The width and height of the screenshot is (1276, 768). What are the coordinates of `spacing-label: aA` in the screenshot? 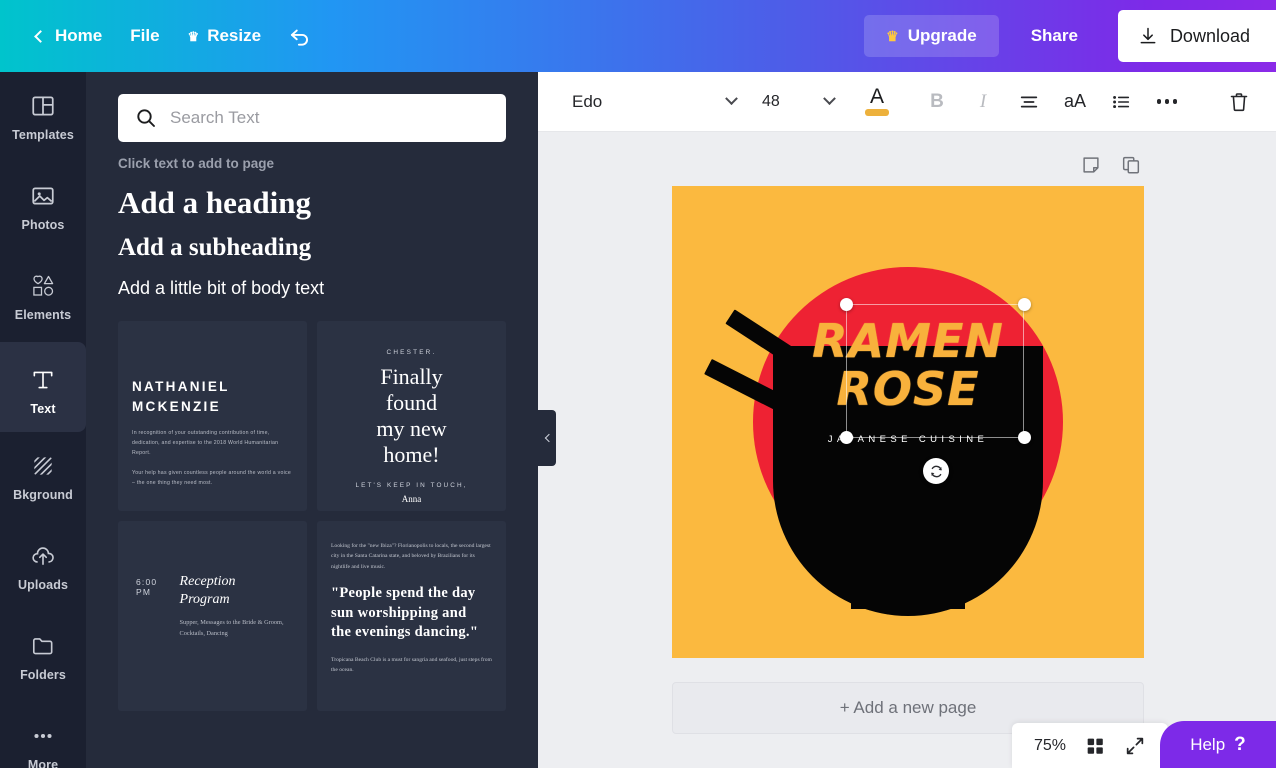 It's located at (1075, 101).